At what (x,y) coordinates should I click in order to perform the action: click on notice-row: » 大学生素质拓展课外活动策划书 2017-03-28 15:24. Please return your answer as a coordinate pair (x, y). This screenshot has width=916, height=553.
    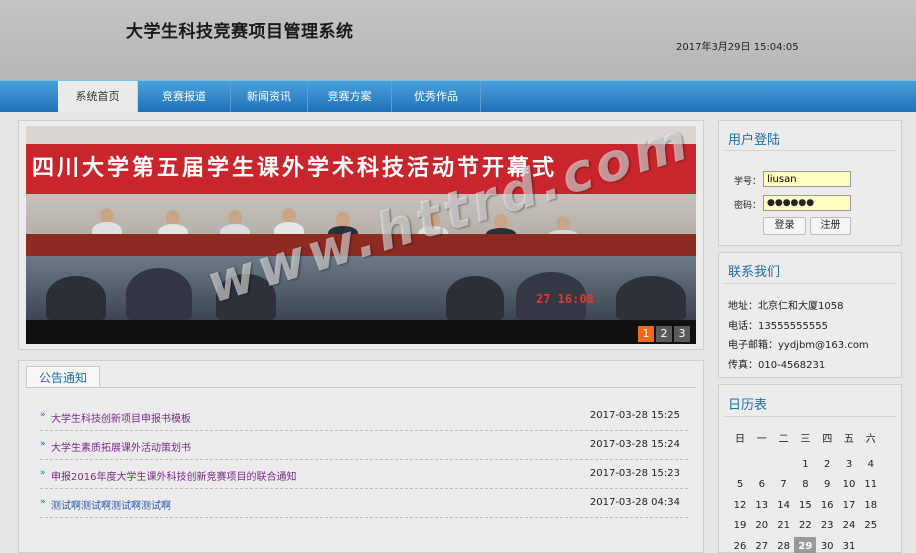
    Looking at the image, I should click on (364, 445).